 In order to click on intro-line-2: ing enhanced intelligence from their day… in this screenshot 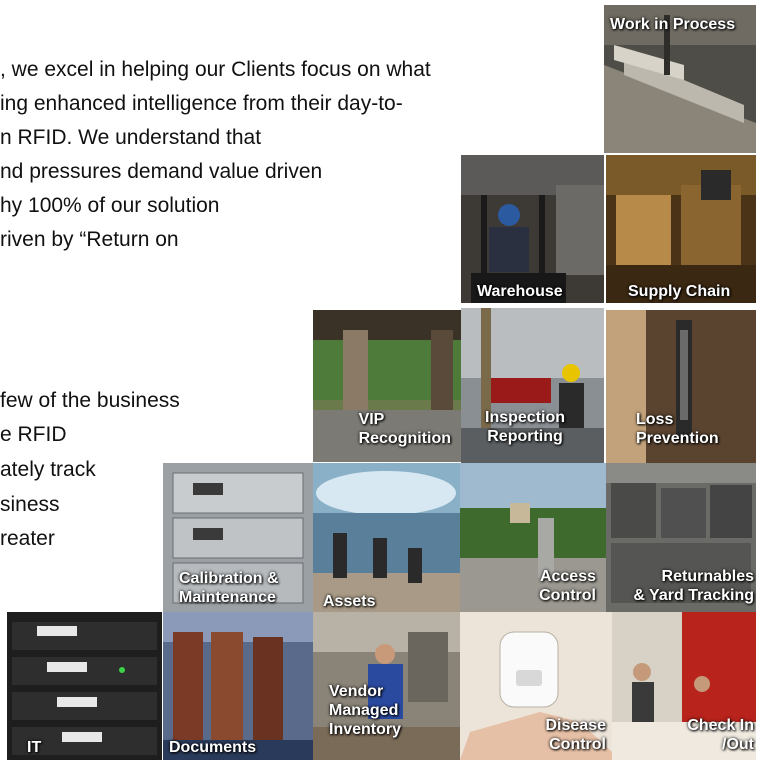, I will do `click(201, 103)`.